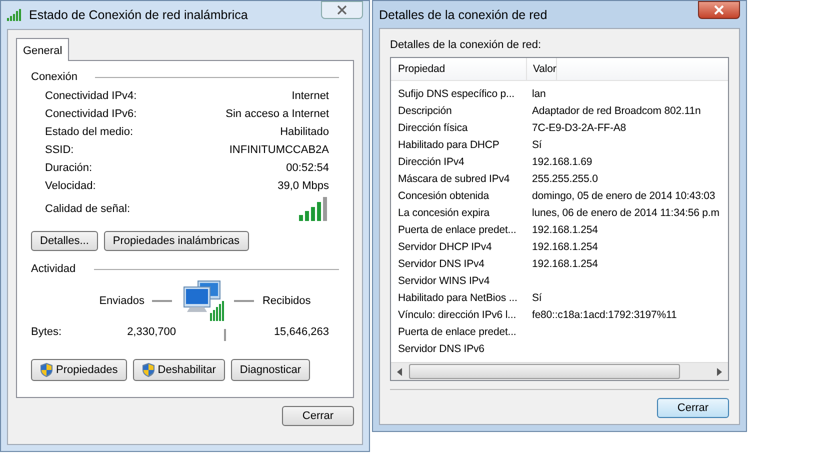  I want to click on value-cell-text: 192.168.1.69, so click(561, 162).